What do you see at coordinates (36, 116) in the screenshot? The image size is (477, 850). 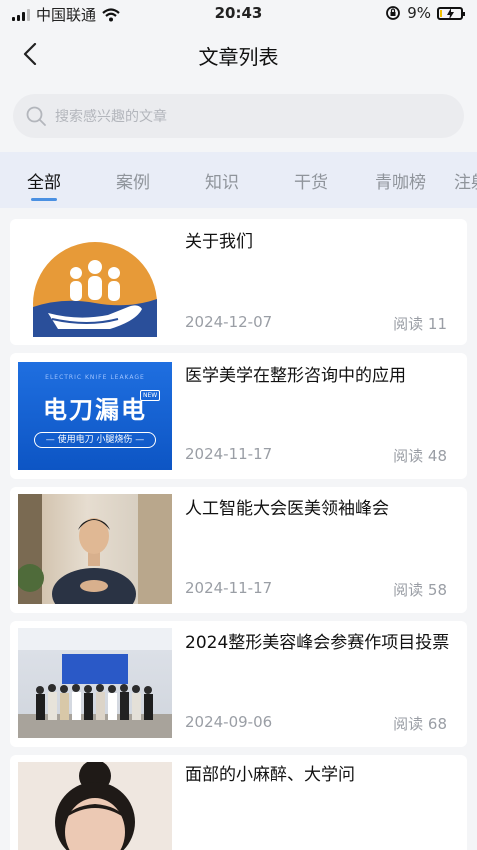 I see `search-icon` at bounding box center [36, 116].